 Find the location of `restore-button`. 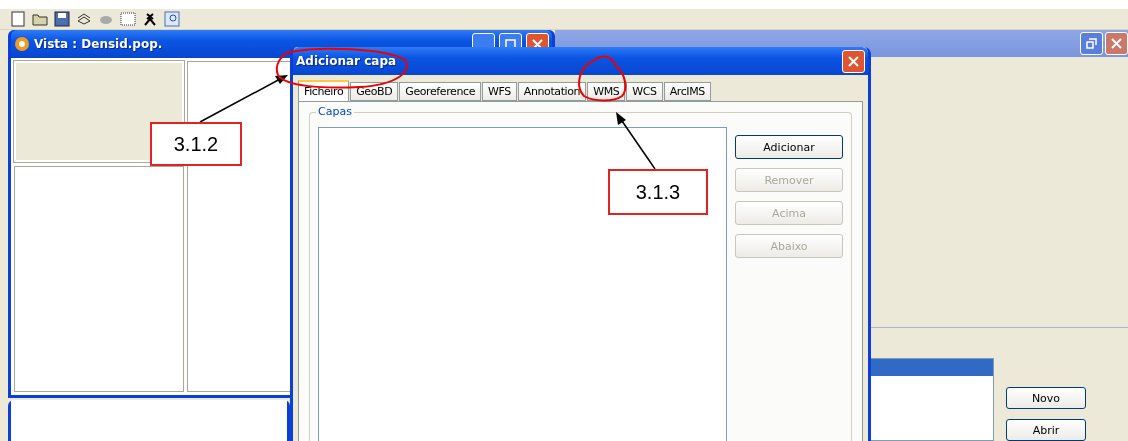

restore-button is located at coordinates (1091, 43).